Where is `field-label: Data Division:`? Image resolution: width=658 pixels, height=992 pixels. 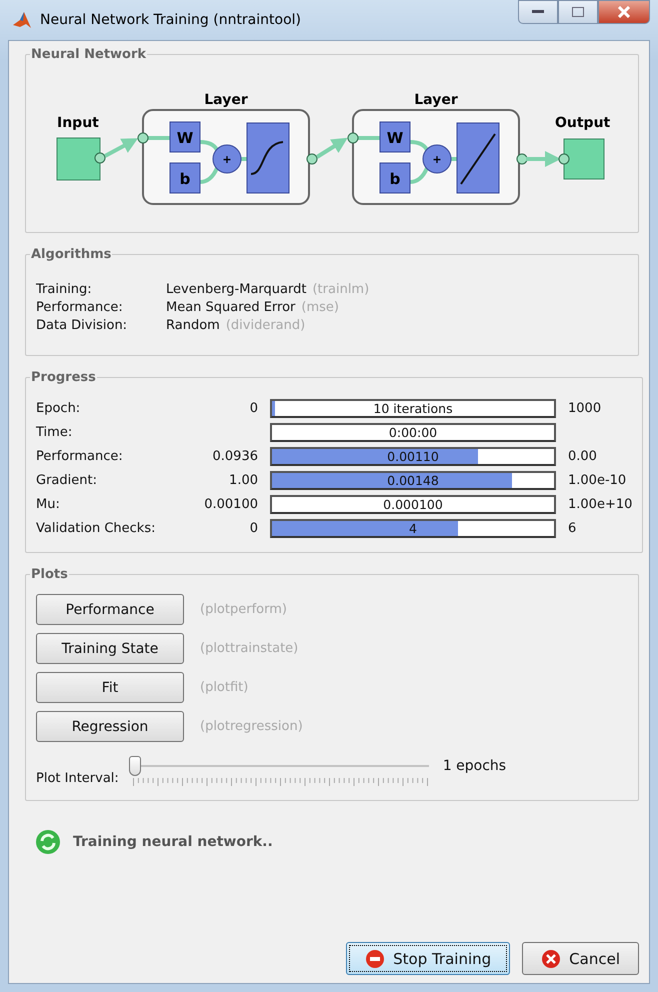
field-label: Data Division: is located at coordinates (82, 325).